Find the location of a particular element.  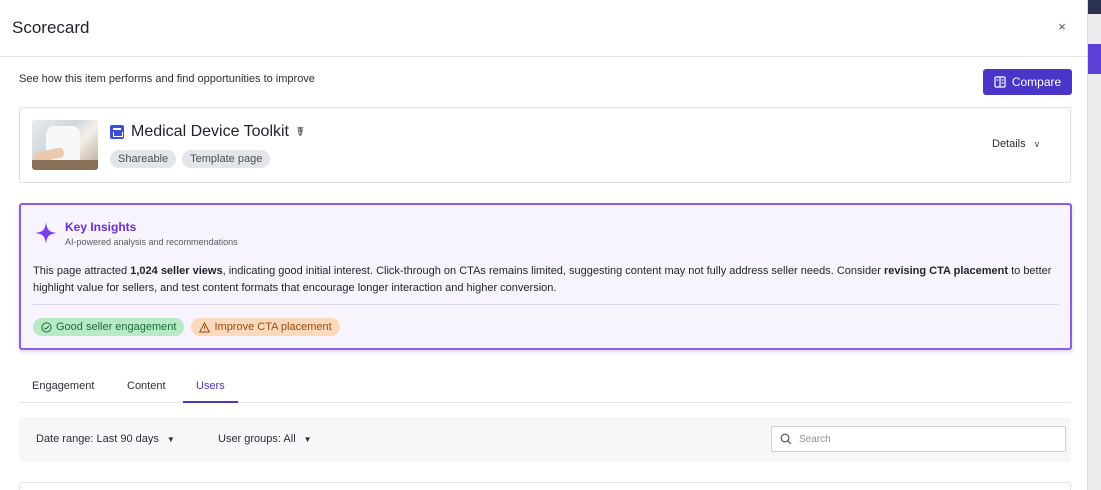

date-range-filter: Date range: Last 90 days ▼ is located at coordinates (105, 439).